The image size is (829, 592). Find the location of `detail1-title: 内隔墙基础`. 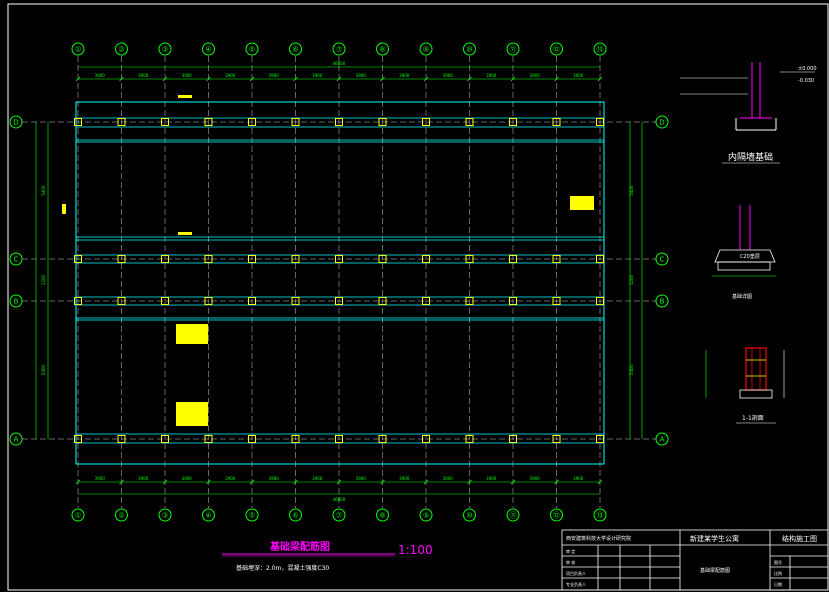

detail1-title: 内隔墙基础 is located at coordinates (750, 157).